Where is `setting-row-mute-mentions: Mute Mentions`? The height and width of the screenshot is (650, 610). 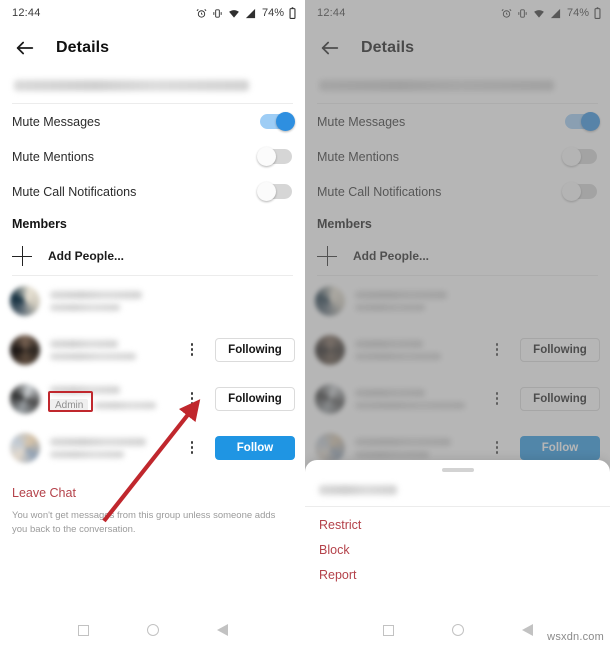
setting-row-mute-mentions: Mute Mentions is located at coordinates (152, 156).